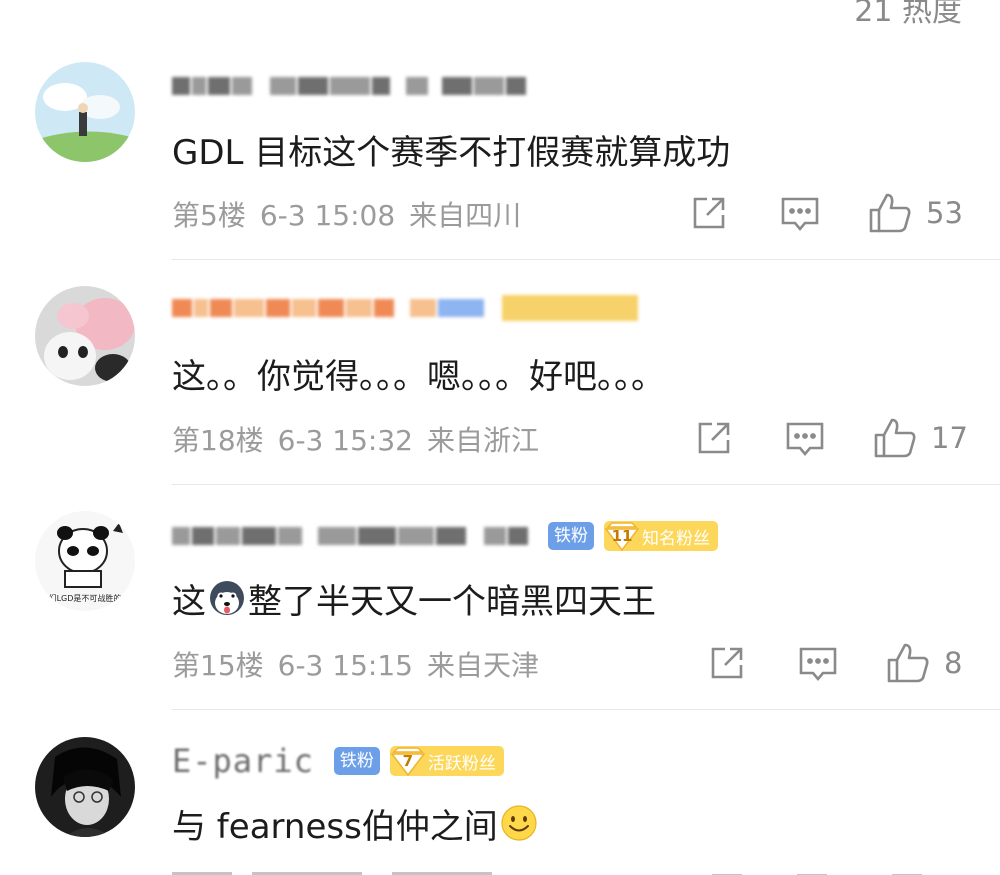 The width and height of the screenshot is (1000, 875). I want to click on comment-text: 与 fearness伯仲之间, so click(356, 823).